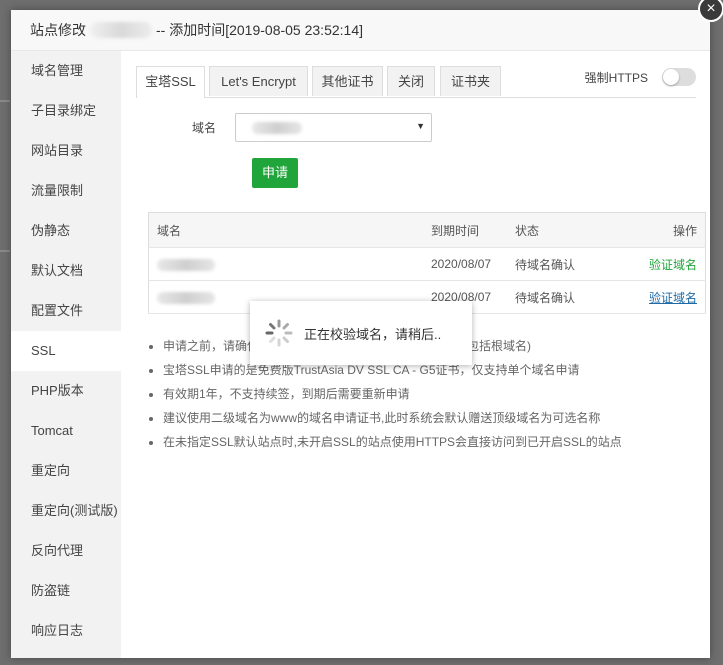 The width and height of the screenshot is (723, 665). Describe the element at coordinates (465, 264) in the screenshot. I see `cell-expiry: 2020/08/07` at that location.